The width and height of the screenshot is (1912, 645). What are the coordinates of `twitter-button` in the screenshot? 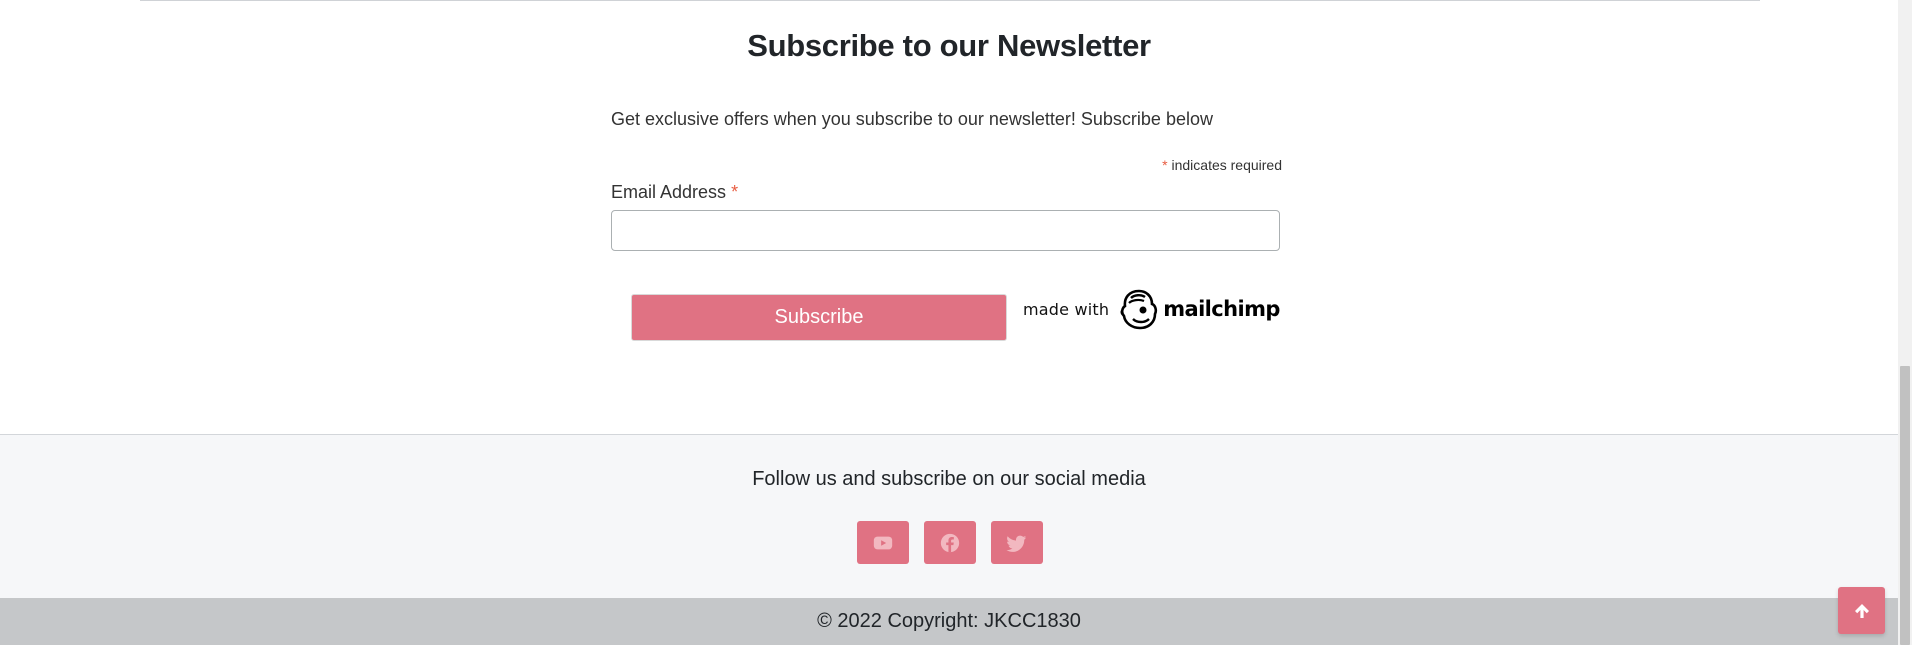 It's located at (1017, 542).